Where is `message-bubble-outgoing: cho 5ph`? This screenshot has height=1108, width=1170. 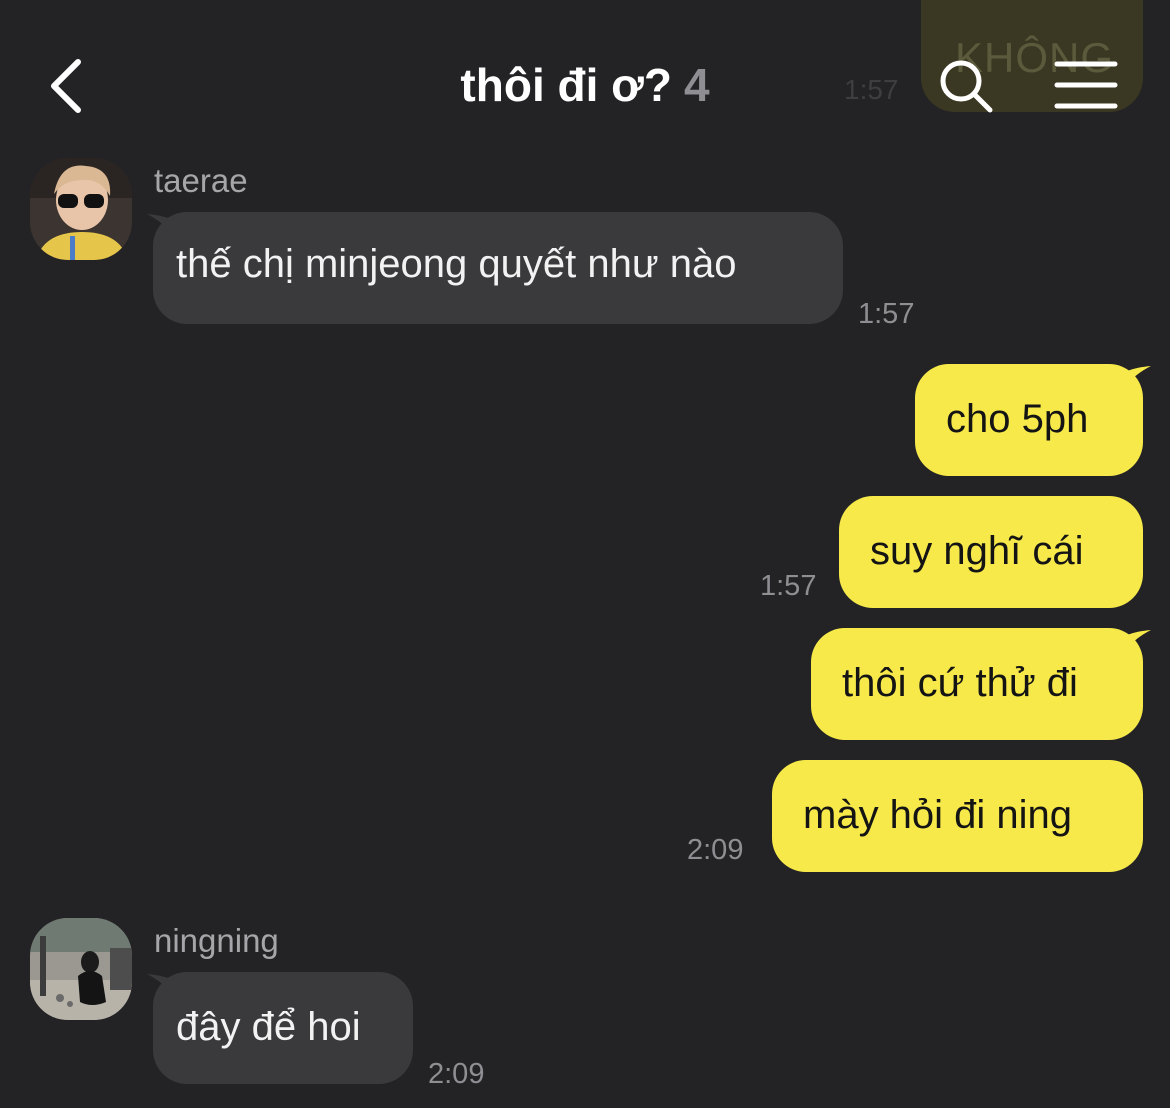 message-bubble-outgoing: cho 5ph is located at coordinates (1029, 420).